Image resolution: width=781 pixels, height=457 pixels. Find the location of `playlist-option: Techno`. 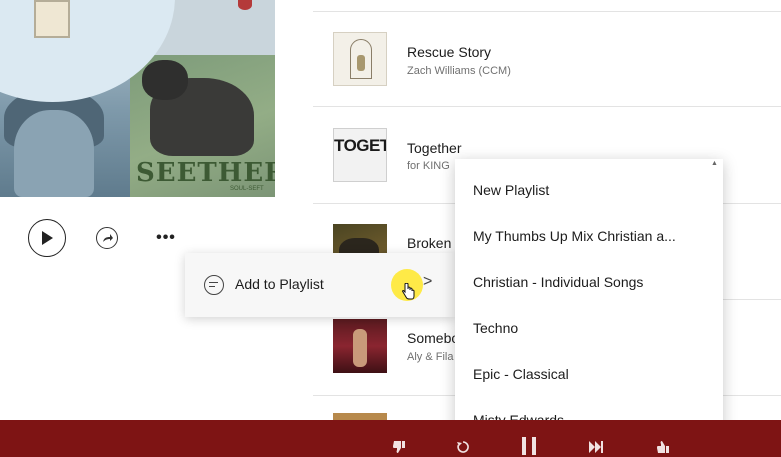

playlist-option: Techno is located at coordinates (589, 328).